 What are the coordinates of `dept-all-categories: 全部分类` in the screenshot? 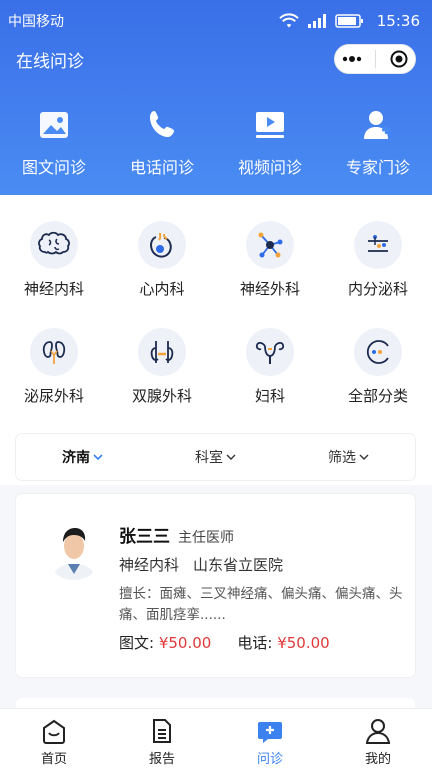 It's located at (378, 355).